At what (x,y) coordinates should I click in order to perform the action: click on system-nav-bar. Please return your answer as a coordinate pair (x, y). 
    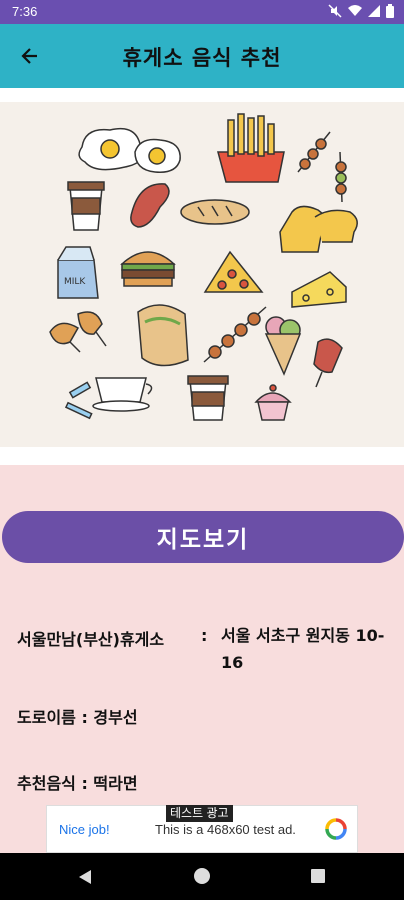
    Looking at the image, I should click on (202, 876).